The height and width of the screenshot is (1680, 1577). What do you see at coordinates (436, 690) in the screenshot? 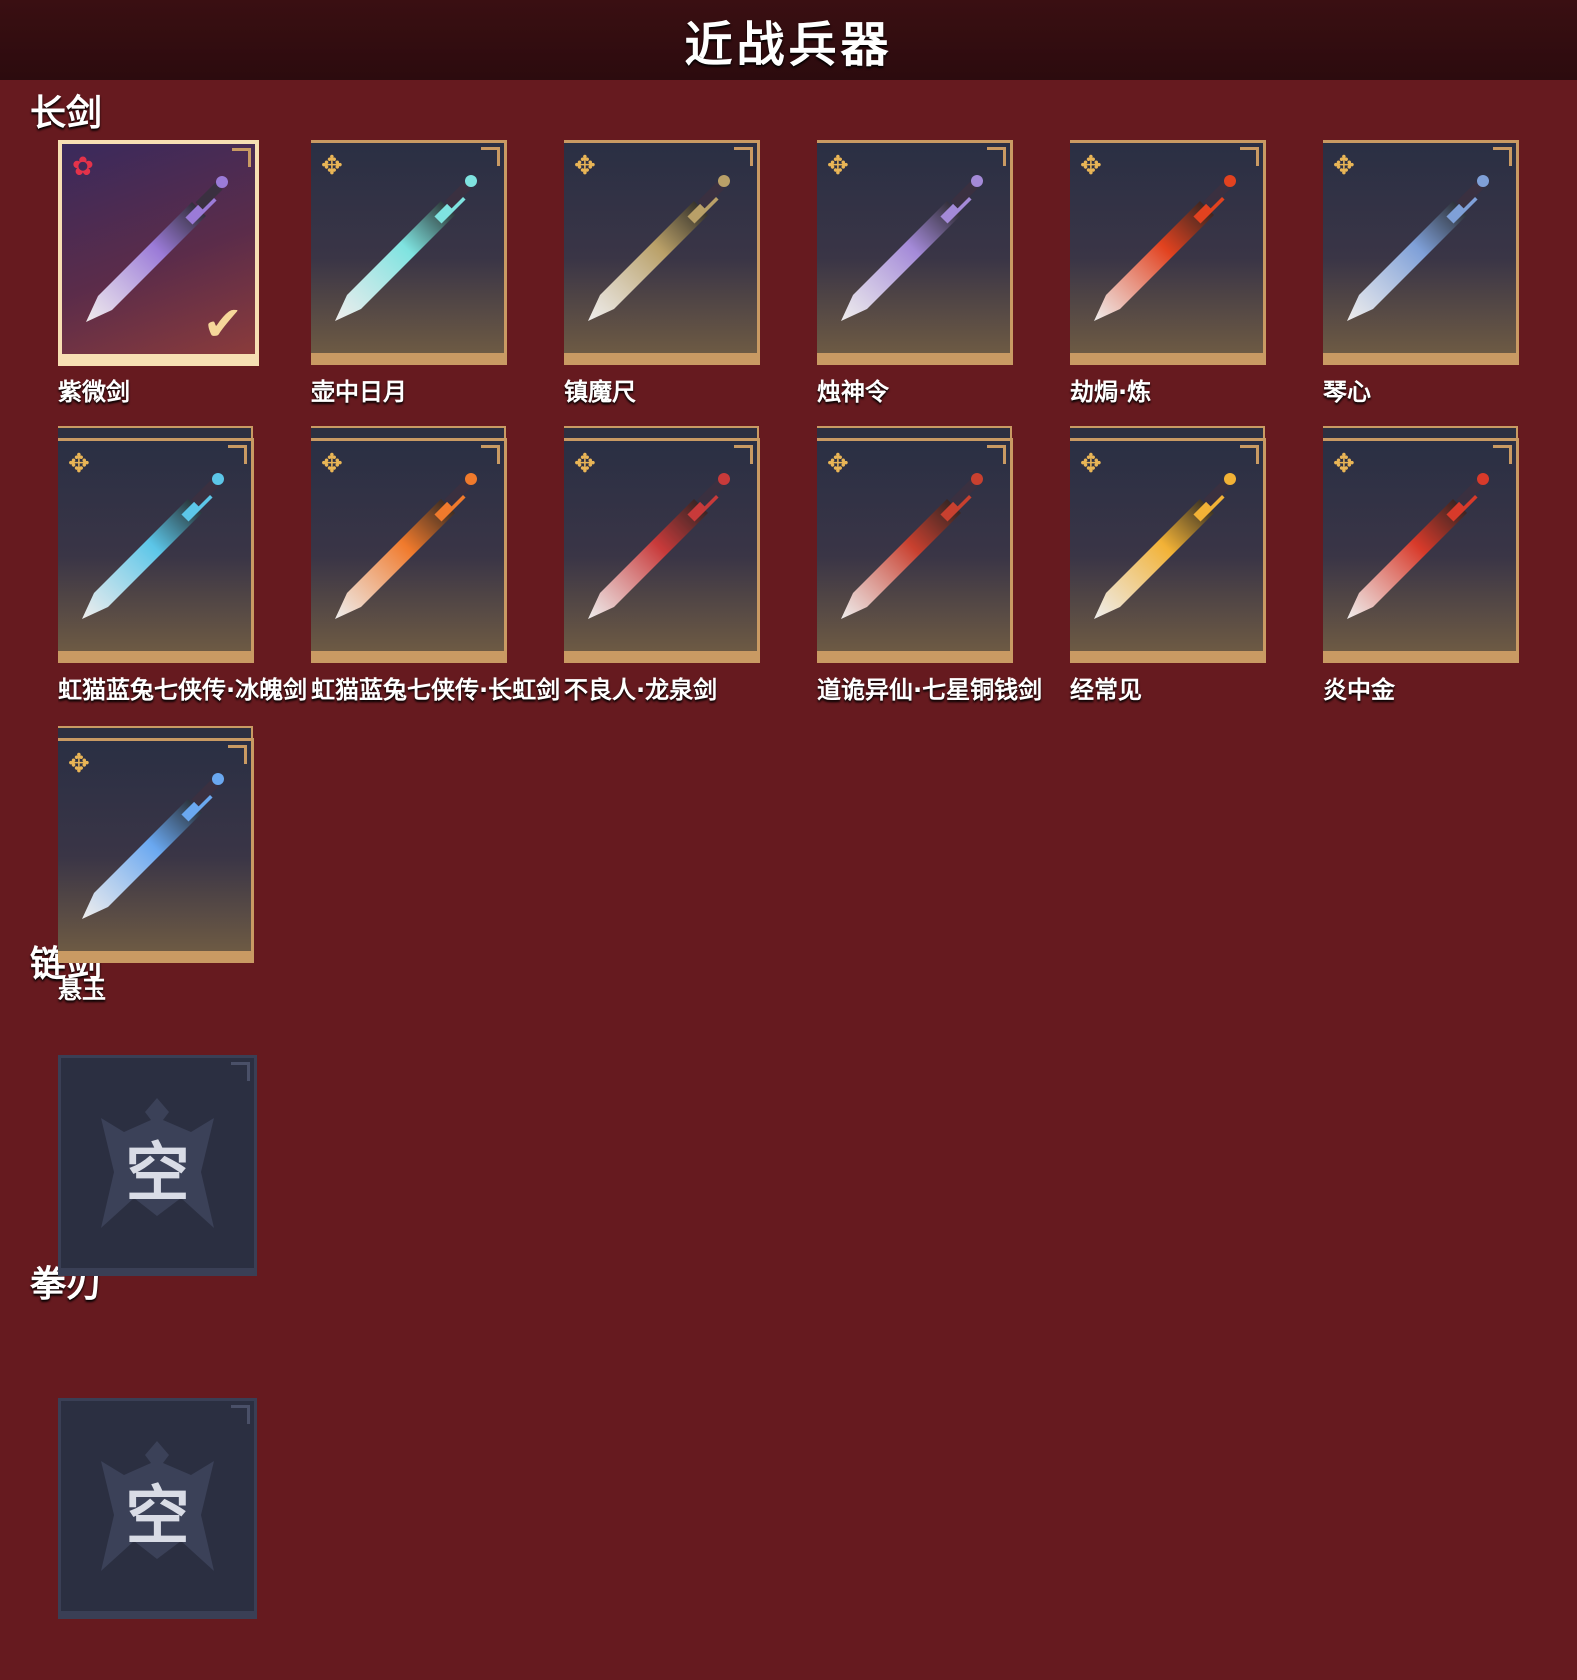
I see `weapon-name: 虹猫蓝兔七侠传·长虹剑` at bounding box center [436, 690].